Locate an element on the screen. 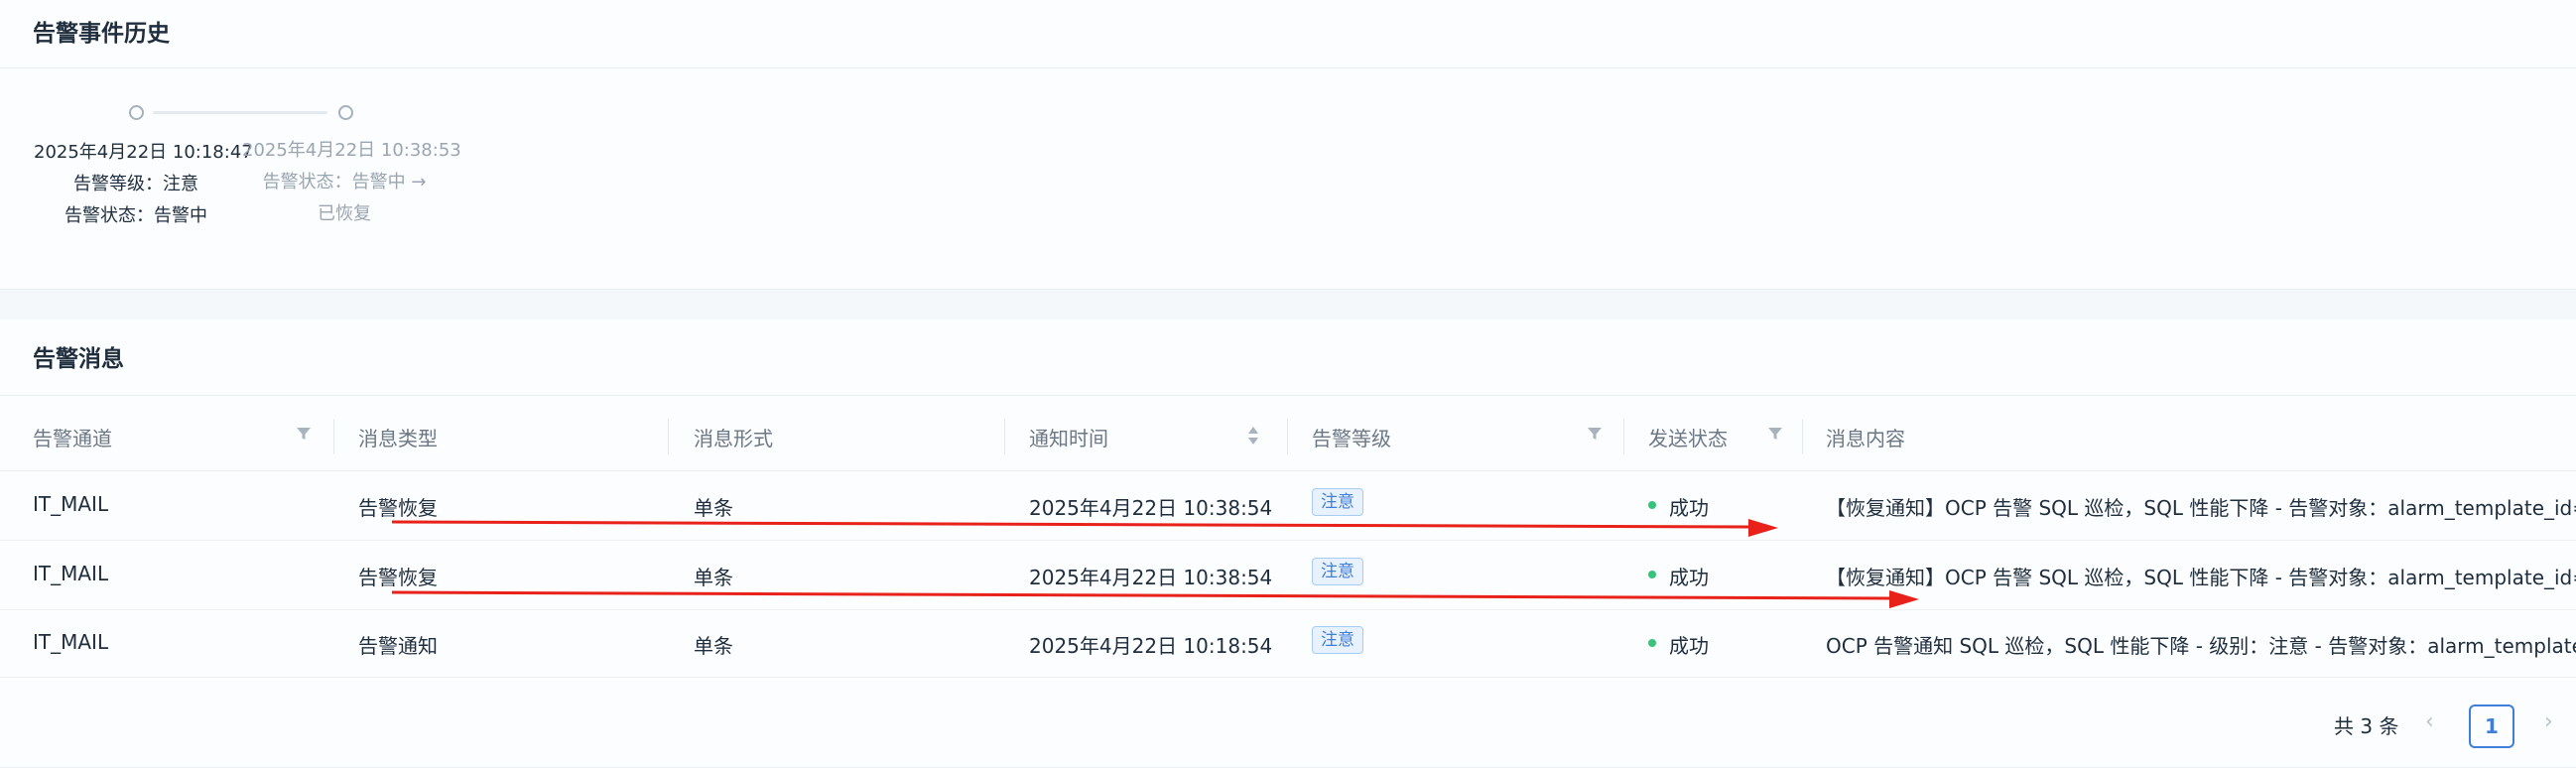 The width and height of the screenshot is (2576, 768). header-divider is located at coordinates (1288, 470).